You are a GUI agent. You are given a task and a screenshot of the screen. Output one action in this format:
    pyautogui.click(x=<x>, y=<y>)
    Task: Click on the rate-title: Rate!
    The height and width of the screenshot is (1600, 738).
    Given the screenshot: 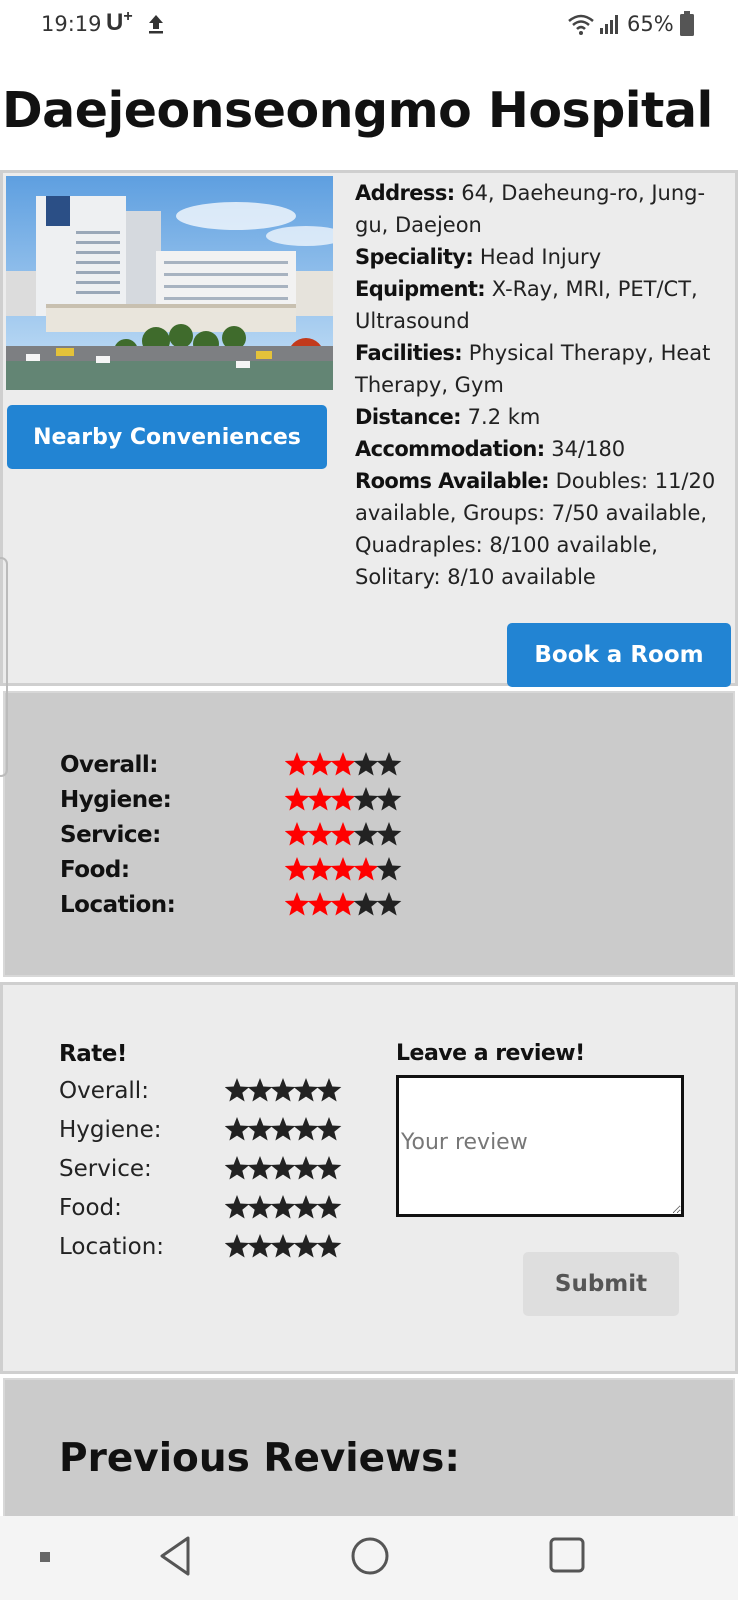 What is the action you would take?
    pyautogui.click(x=93, y=1054)
    